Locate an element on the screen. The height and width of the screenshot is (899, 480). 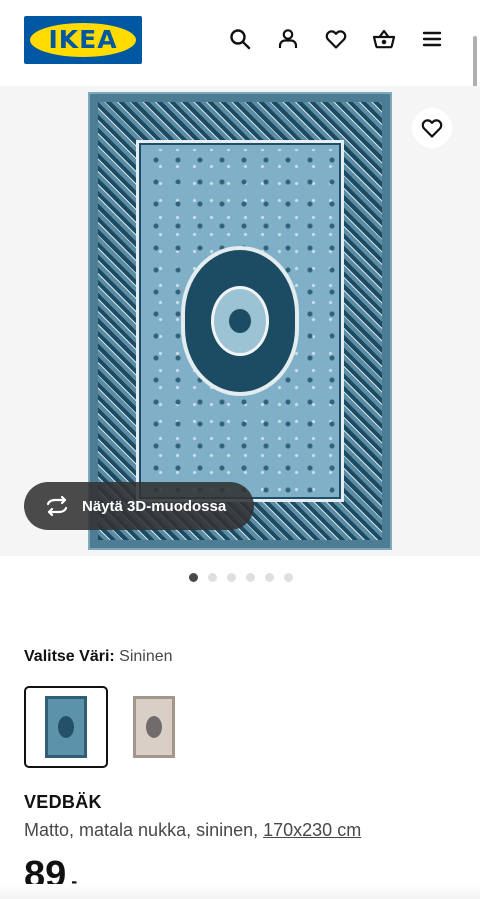
product-description-text: Matto, matala nukka, sininen, is located at coordinates (144, 830).